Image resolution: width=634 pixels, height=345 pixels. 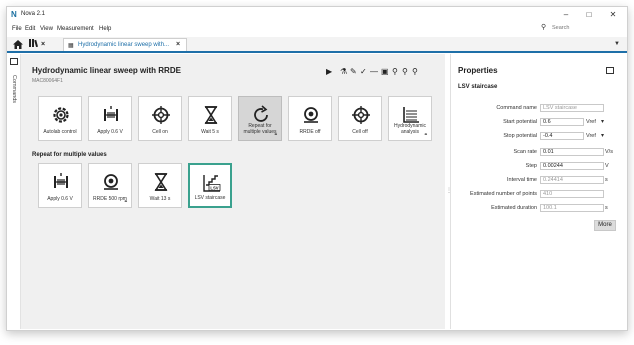 I want to click on command-rrde-speed: RRDE 500 rpm ⚭, so click(x=110, y=185).